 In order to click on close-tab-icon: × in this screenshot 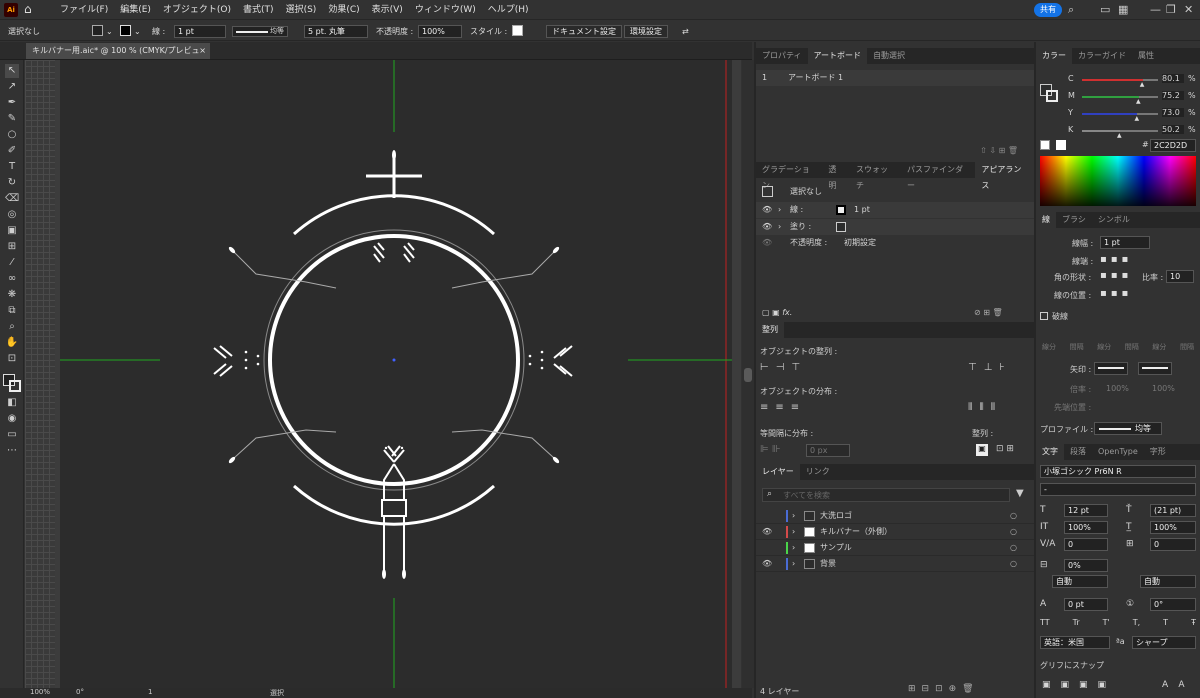, I will do `click(202, 51)`.